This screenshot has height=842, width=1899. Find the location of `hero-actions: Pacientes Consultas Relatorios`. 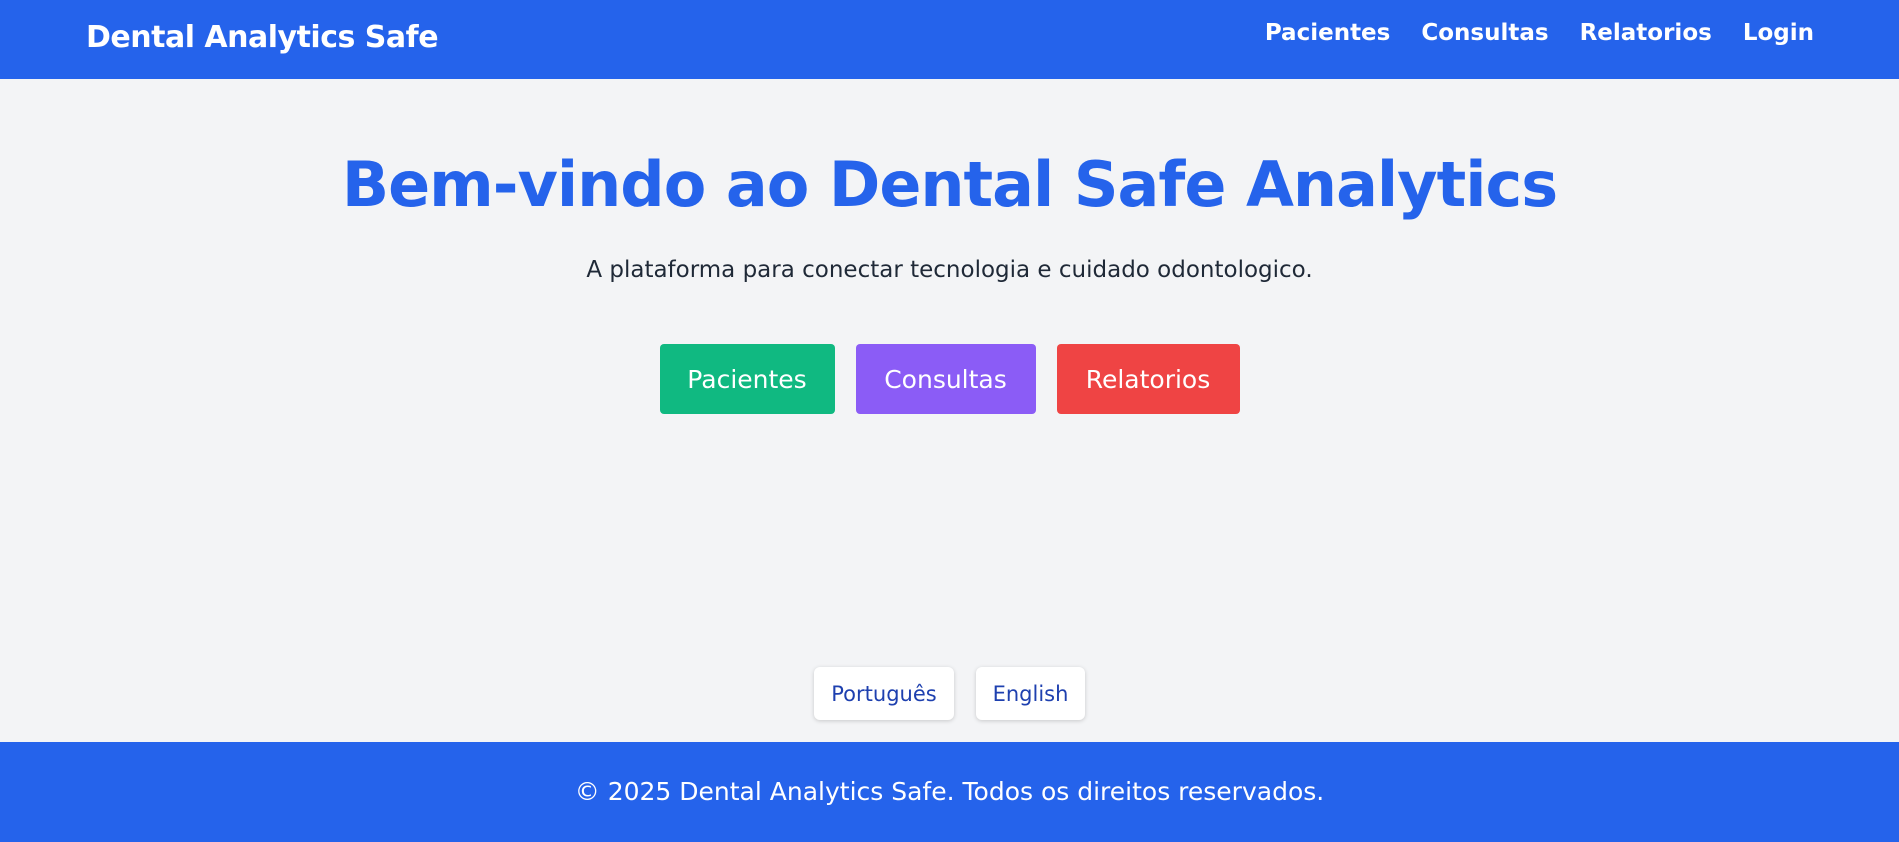

hero-actions: Pacientes Consultas Relatorios is located at coordinates (949, 379).